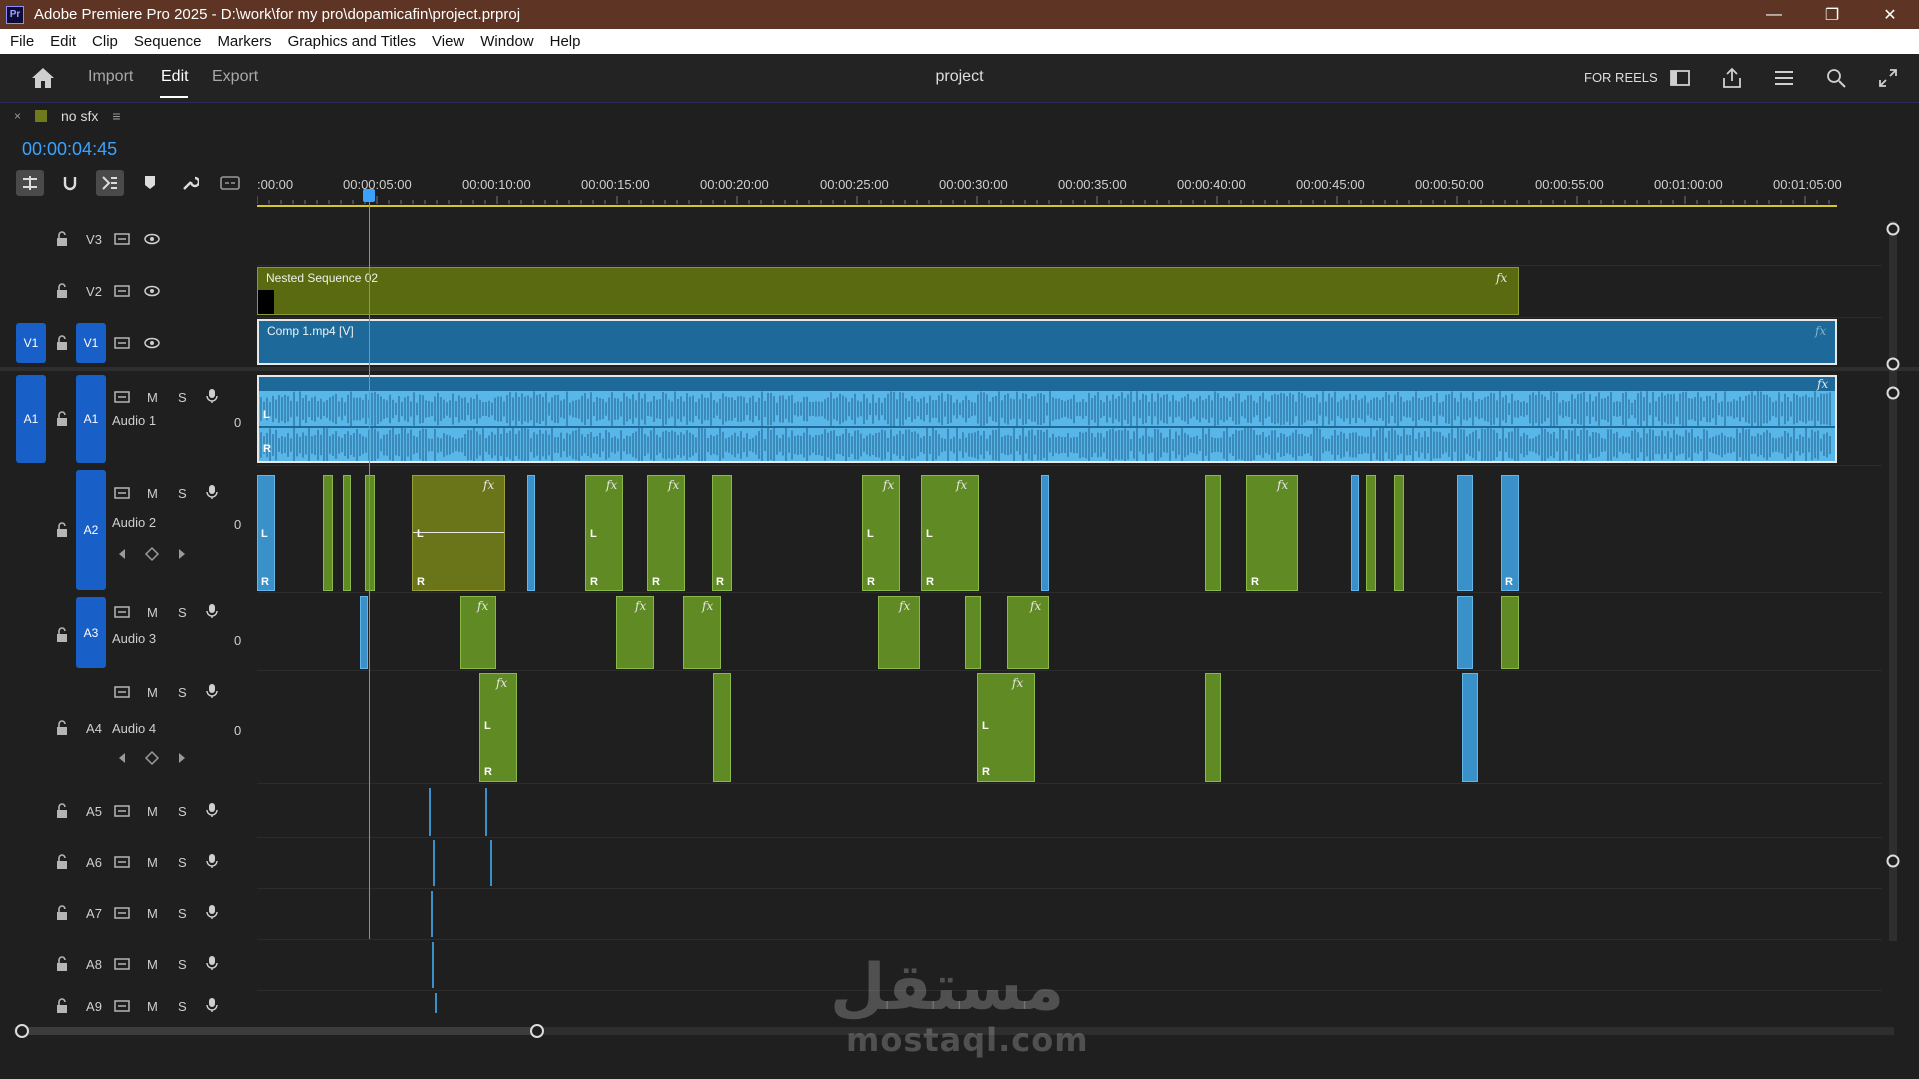 Image resolution: width=1919 pixels, height=1079 pixels. What do you see at coordinates (91, 419) in the screenshot?
I see `track-target-a1: A1` at bounding box center [91, 419].